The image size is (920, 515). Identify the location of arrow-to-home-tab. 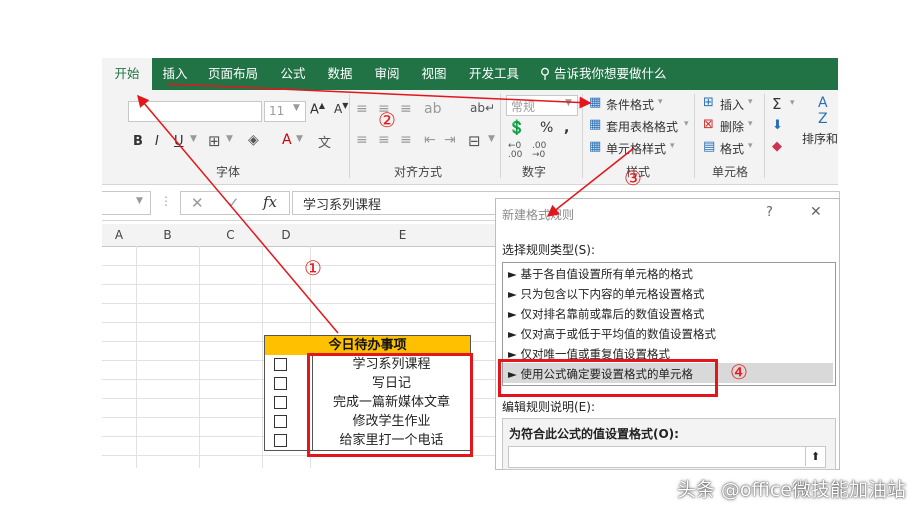
(238, 214).